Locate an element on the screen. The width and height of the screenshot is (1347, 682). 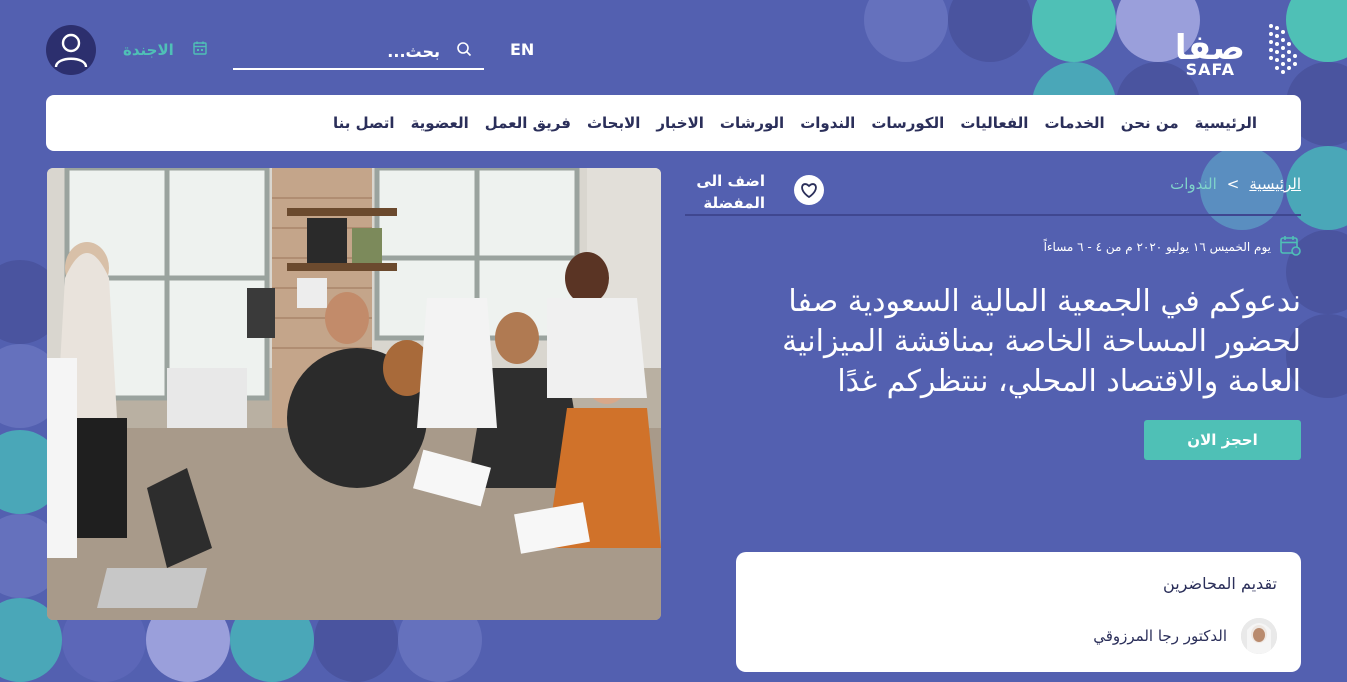
calendar-icon is located at coordinates (200, 50).